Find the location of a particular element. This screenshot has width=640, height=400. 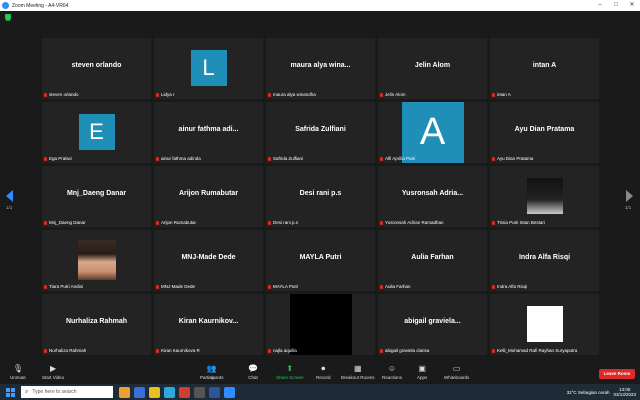

taskbar-clock: 13:05 03/13/2023 is located at coordinates (624, 392).